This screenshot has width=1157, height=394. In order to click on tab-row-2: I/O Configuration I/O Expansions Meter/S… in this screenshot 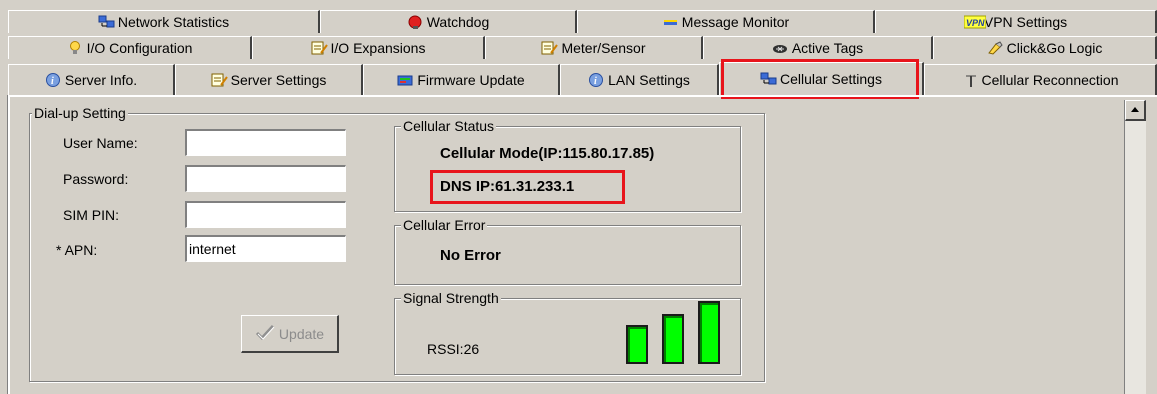, I will do `click(582, 47)`.